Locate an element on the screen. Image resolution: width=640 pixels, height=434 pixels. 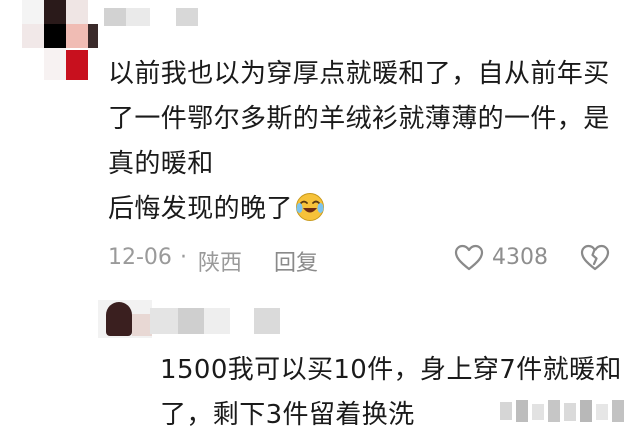
comment-line: 了一件鄂尔多斯的羊绒衫就薄薄的一件，是 is located at coordinates (359, 119).